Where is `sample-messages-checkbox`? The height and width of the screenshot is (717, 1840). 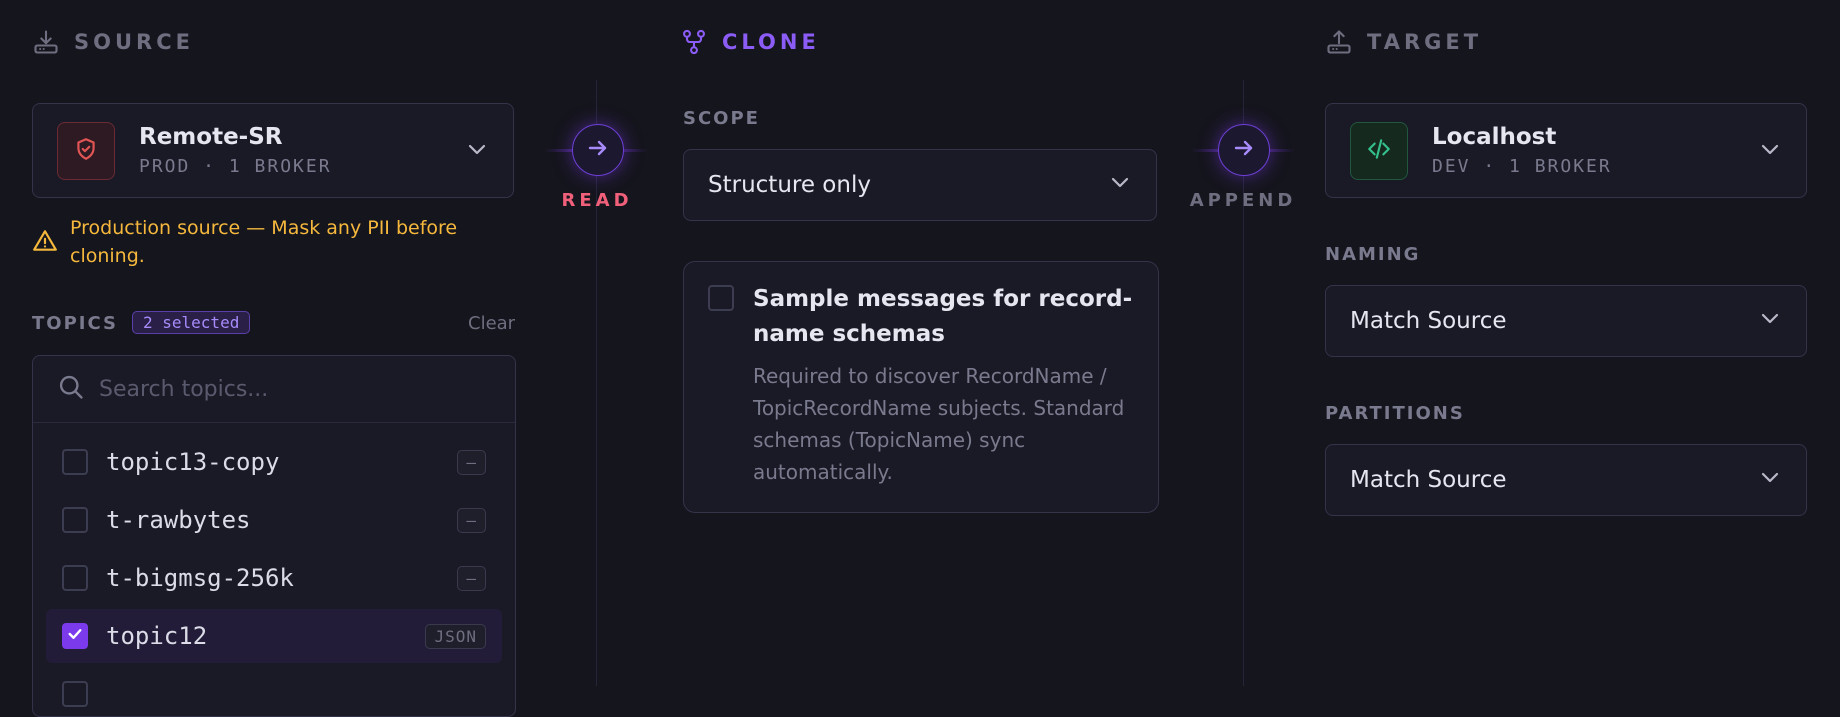 sample-messages-checkbox is located at coordinates (721, 298).